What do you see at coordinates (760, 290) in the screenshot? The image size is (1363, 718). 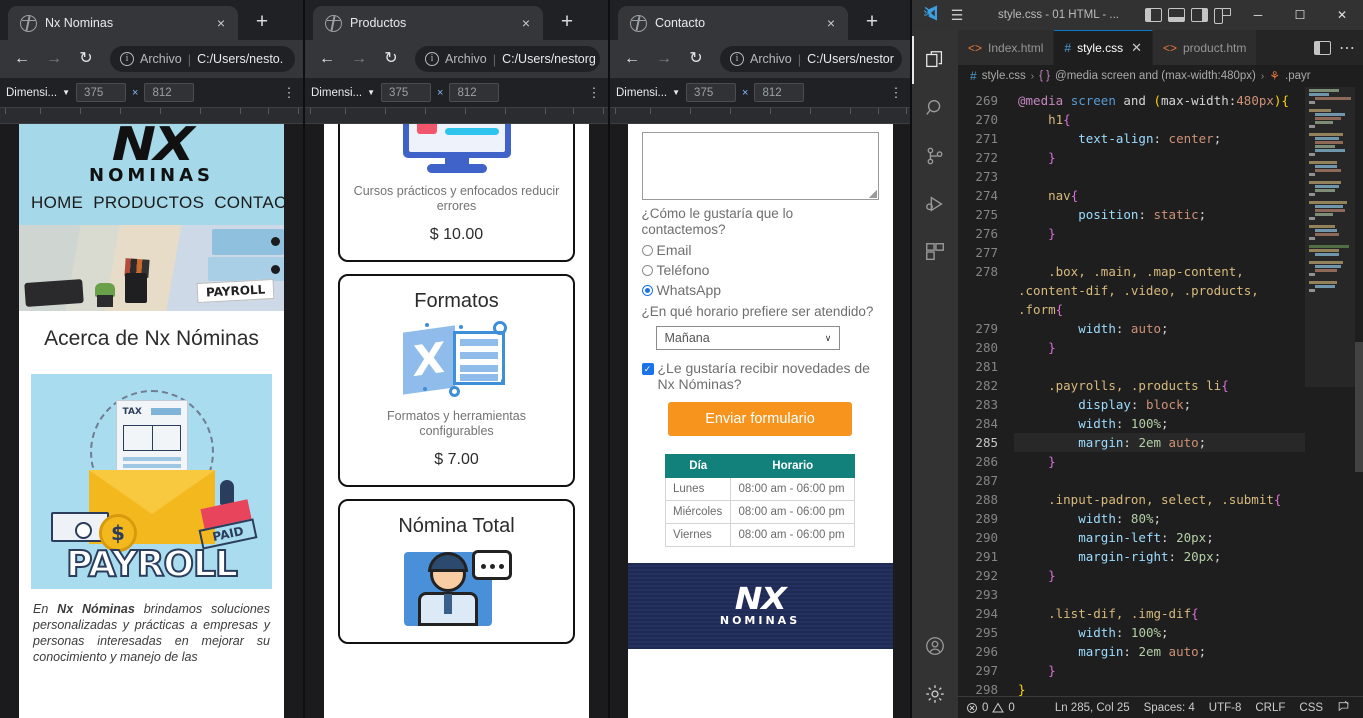 I see `radio-option-whatsapp: WhatsApp` at bounding box center [760, 290].